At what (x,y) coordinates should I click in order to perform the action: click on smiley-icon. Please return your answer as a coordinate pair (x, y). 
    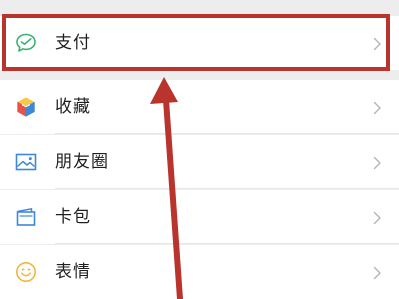
    Looking at the image, I should click on (26, 272).